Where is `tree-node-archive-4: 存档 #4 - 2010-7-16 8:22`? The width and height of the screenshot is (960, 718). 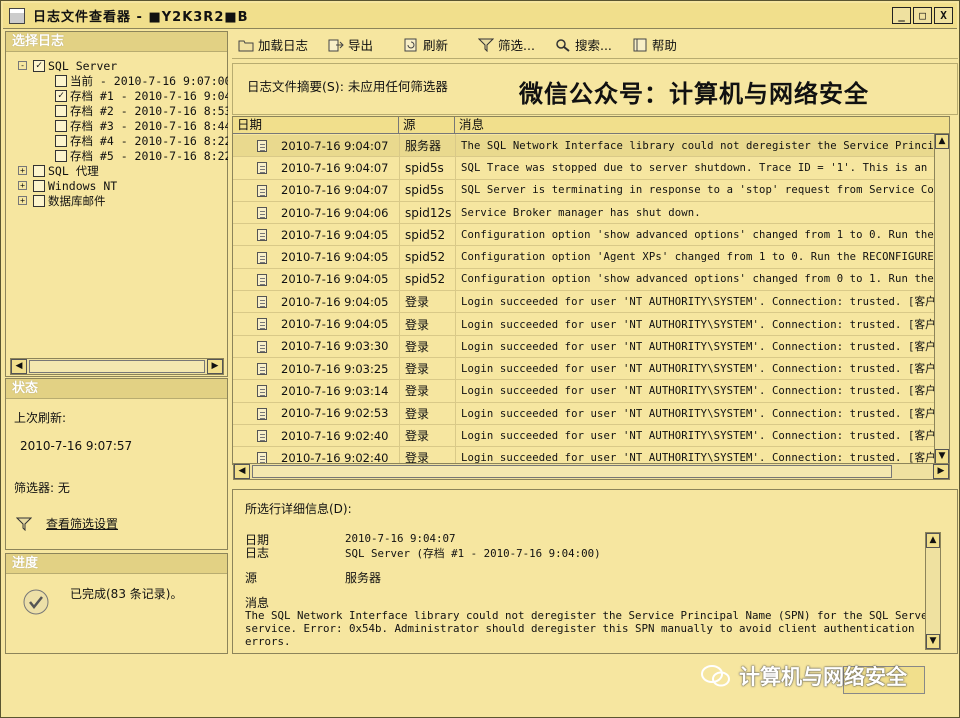
tree-node-archive-4: 存档 #4 - 2010-7-16 8:22 is located at coordinates (141, 140).